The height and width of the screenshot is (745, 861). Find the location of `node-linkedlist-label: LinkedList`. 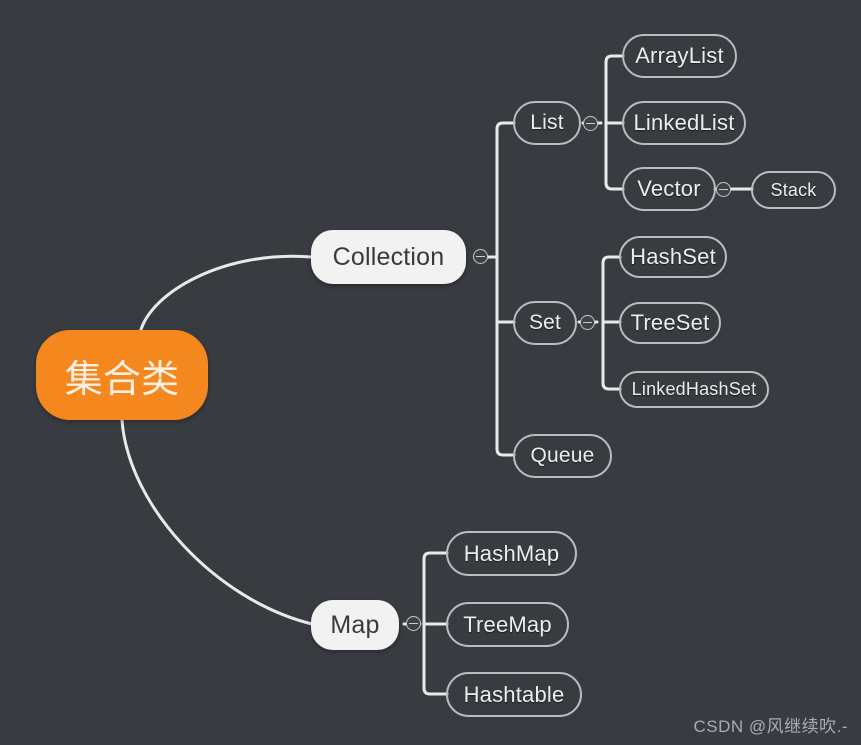

node-linkedlist-label: LinkedList is located at coordinates (684, 122).